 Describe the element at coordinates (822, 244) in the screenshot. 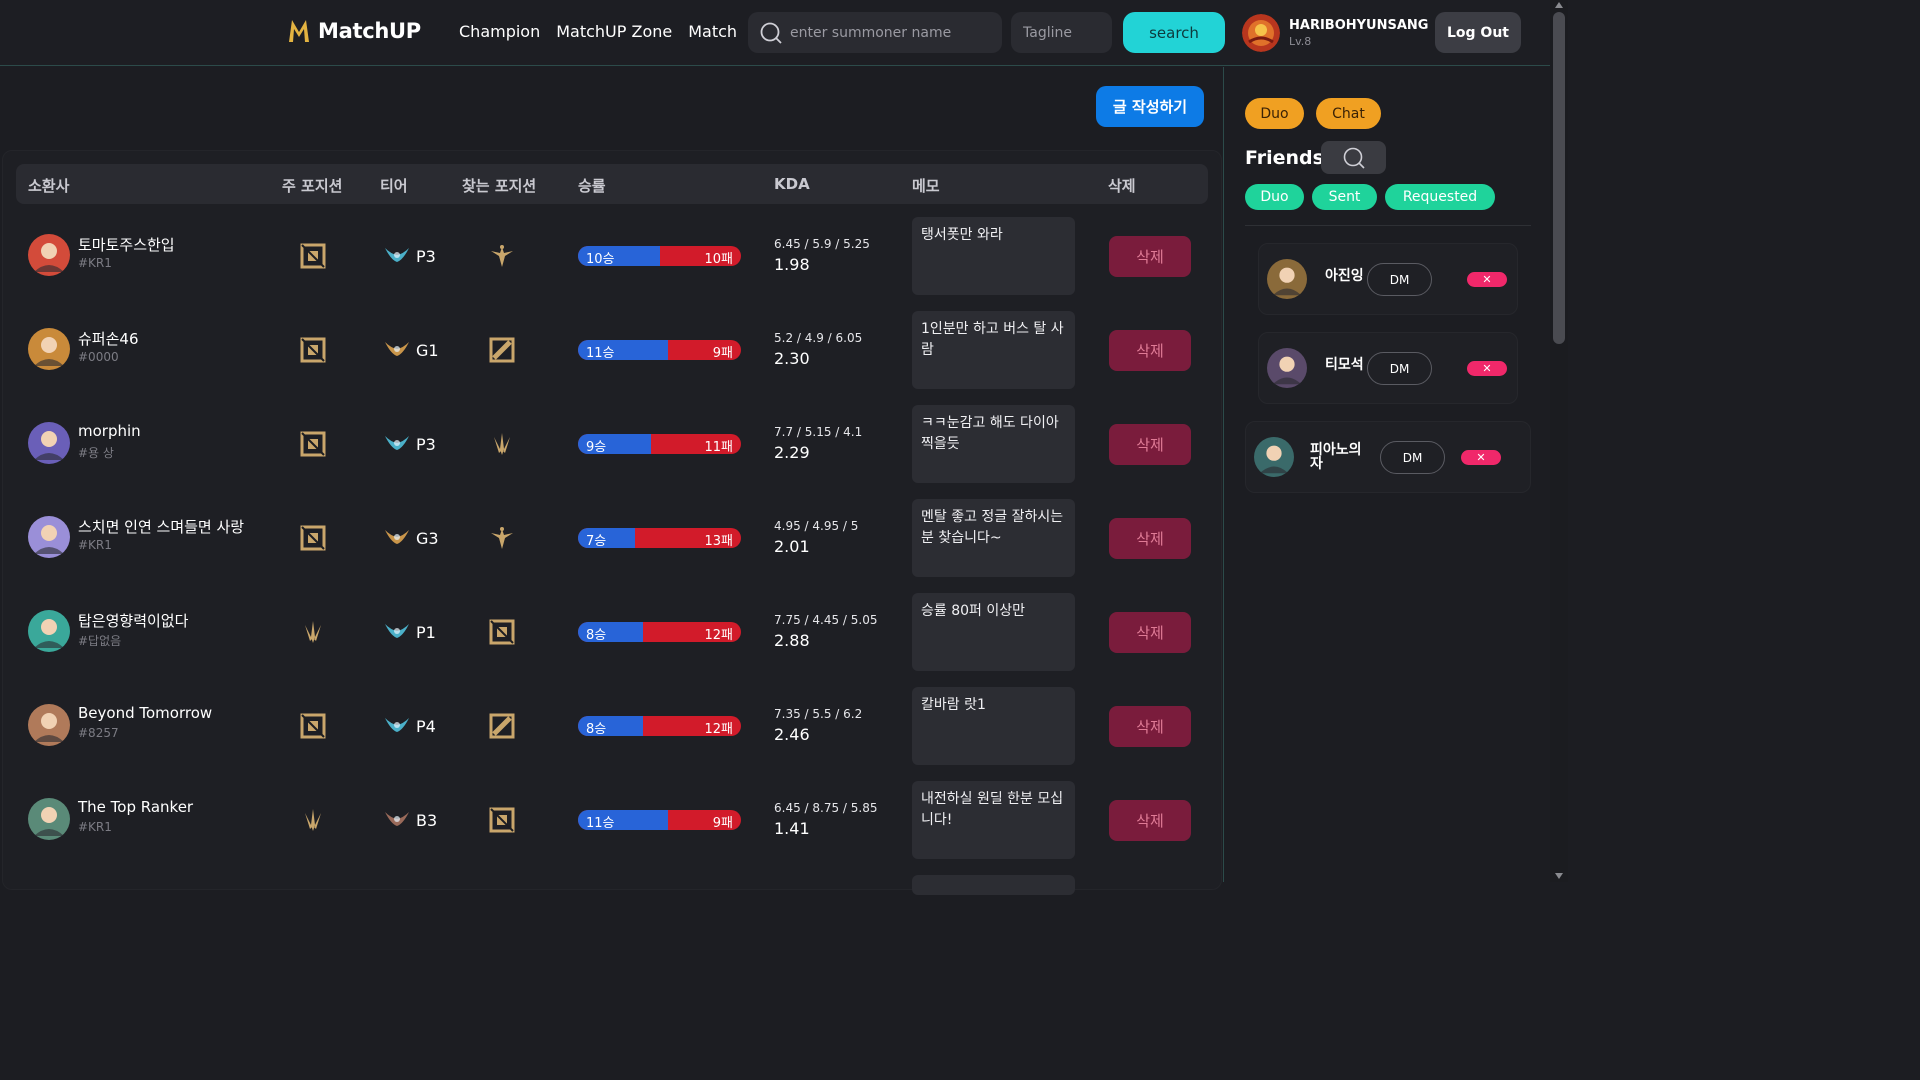

I see `kda-breakdown: 6.45 / 5.9 / 5.25` at that location.